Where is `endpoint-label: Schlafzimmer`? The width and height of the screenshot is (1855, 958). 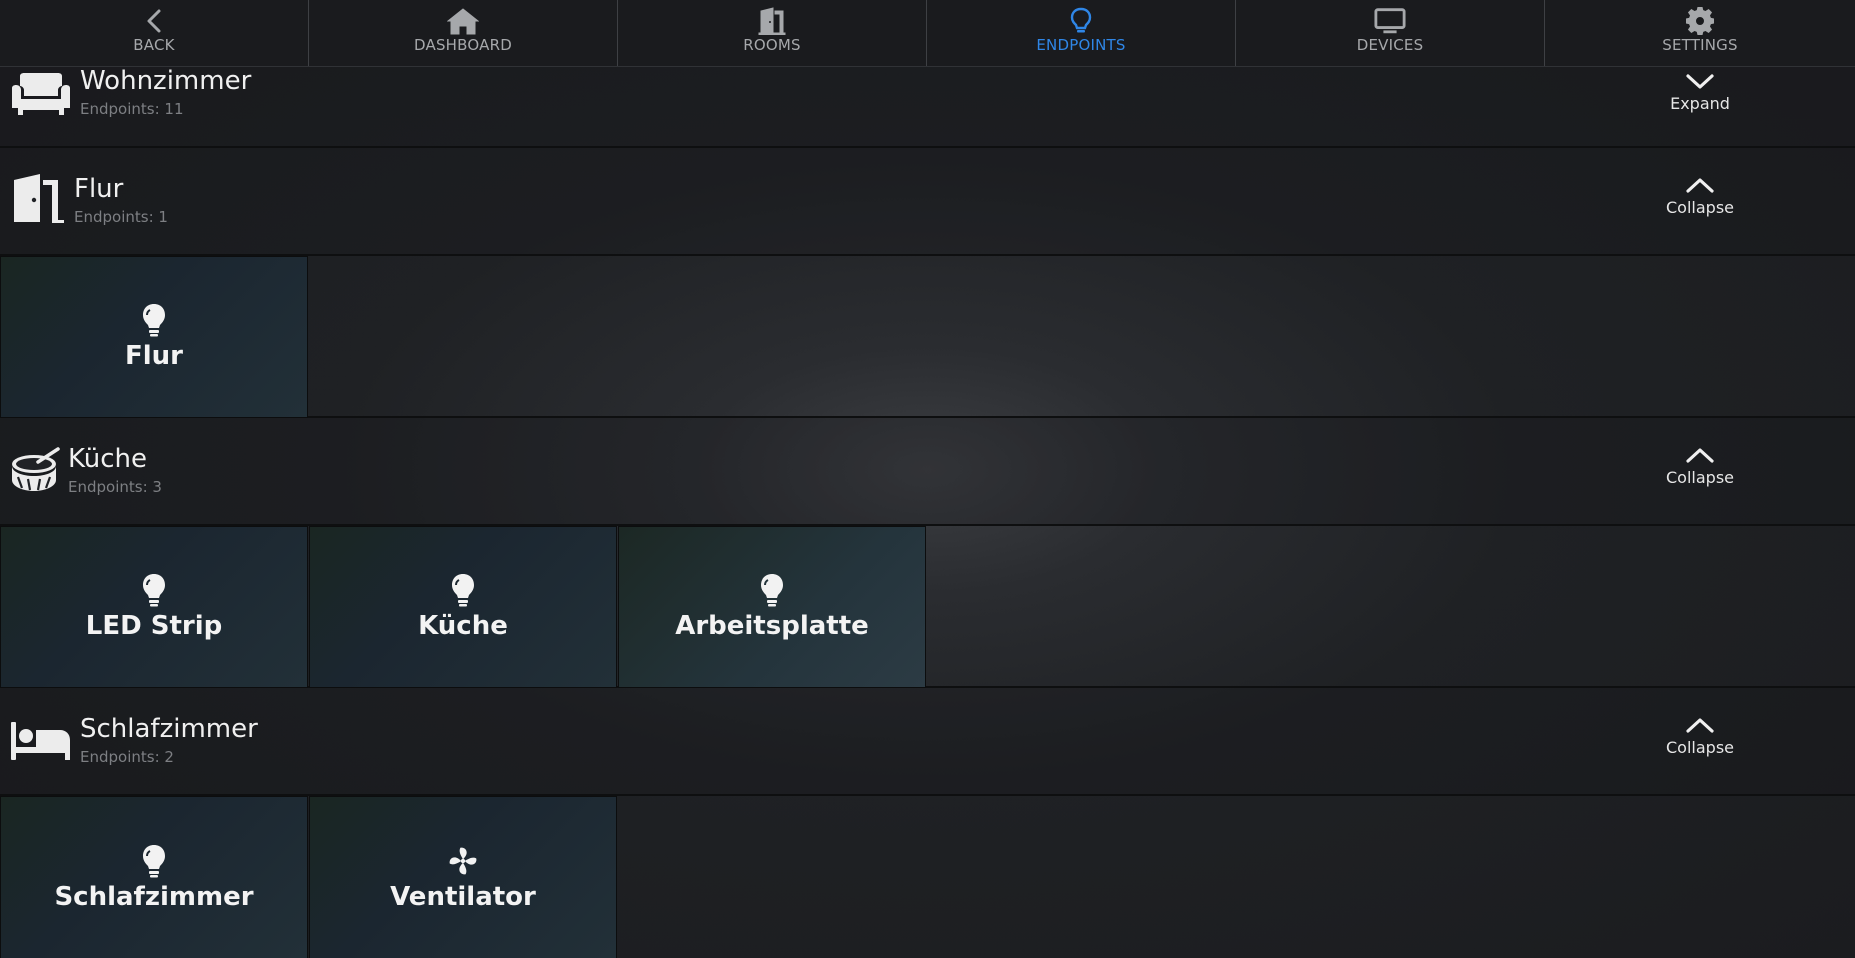
endpoint-label: Schlafzimmer is located at coordinates (154, 897).